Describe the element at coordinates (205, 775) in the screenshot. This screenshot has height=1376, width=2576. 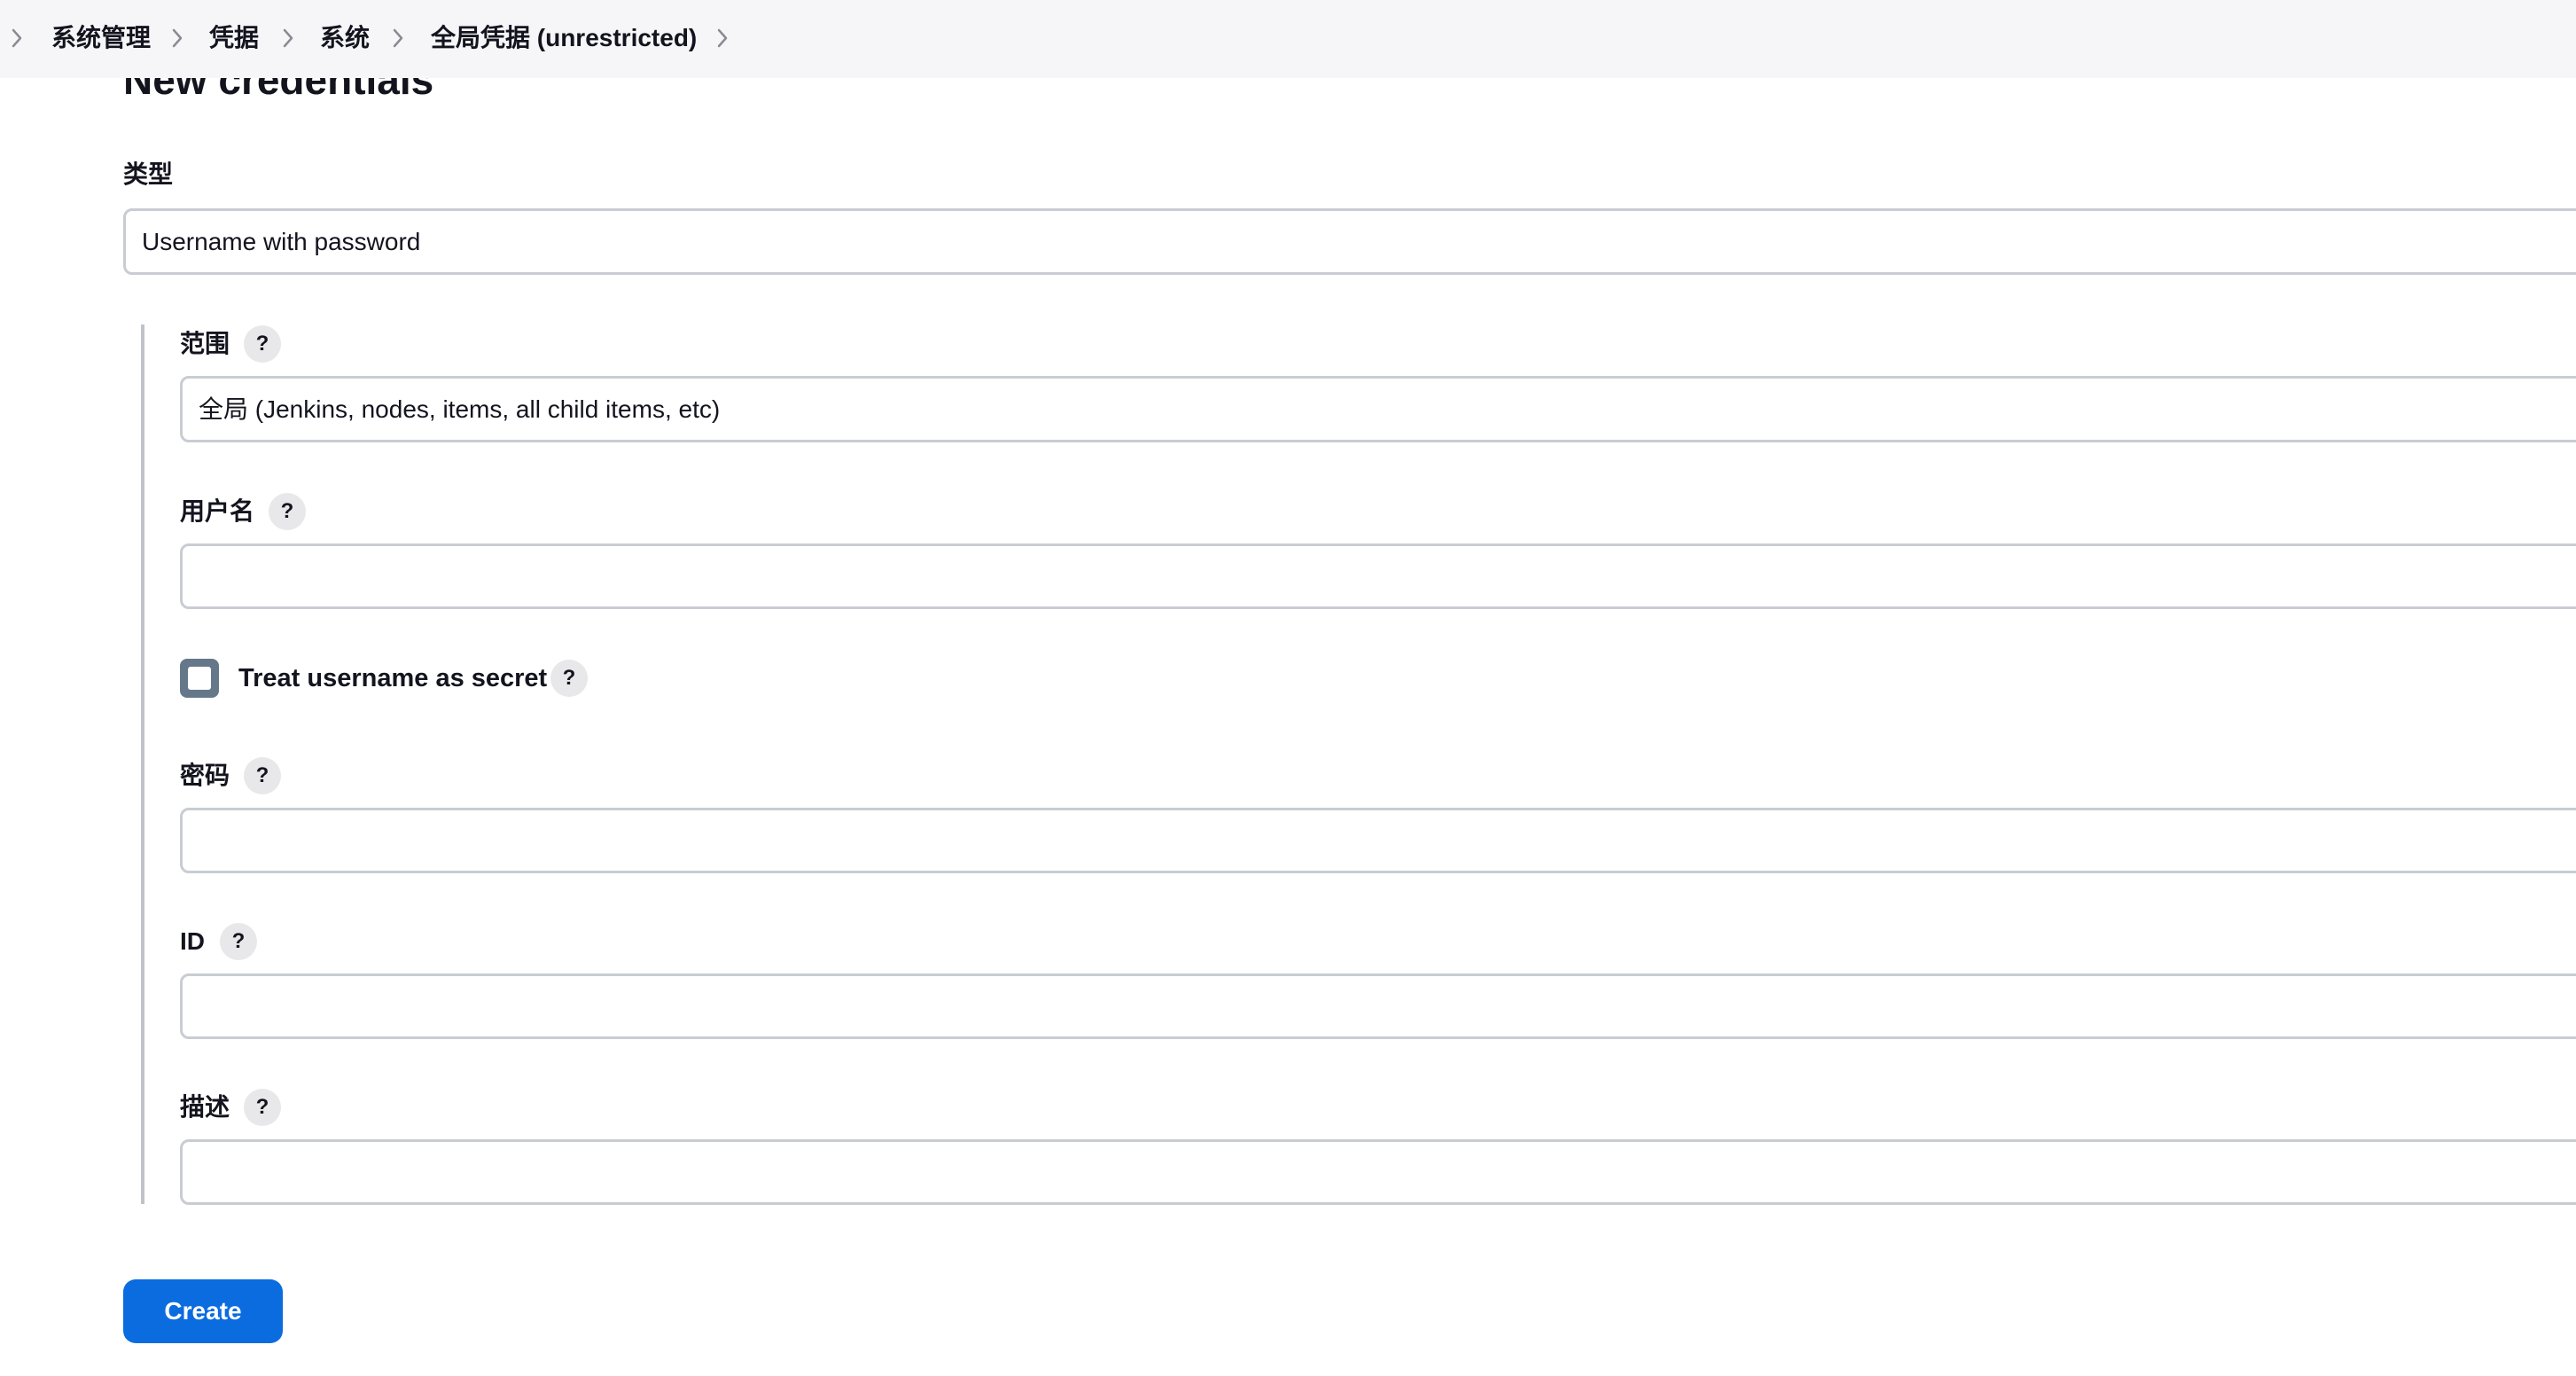
I see `password-label: 密码` at that location.